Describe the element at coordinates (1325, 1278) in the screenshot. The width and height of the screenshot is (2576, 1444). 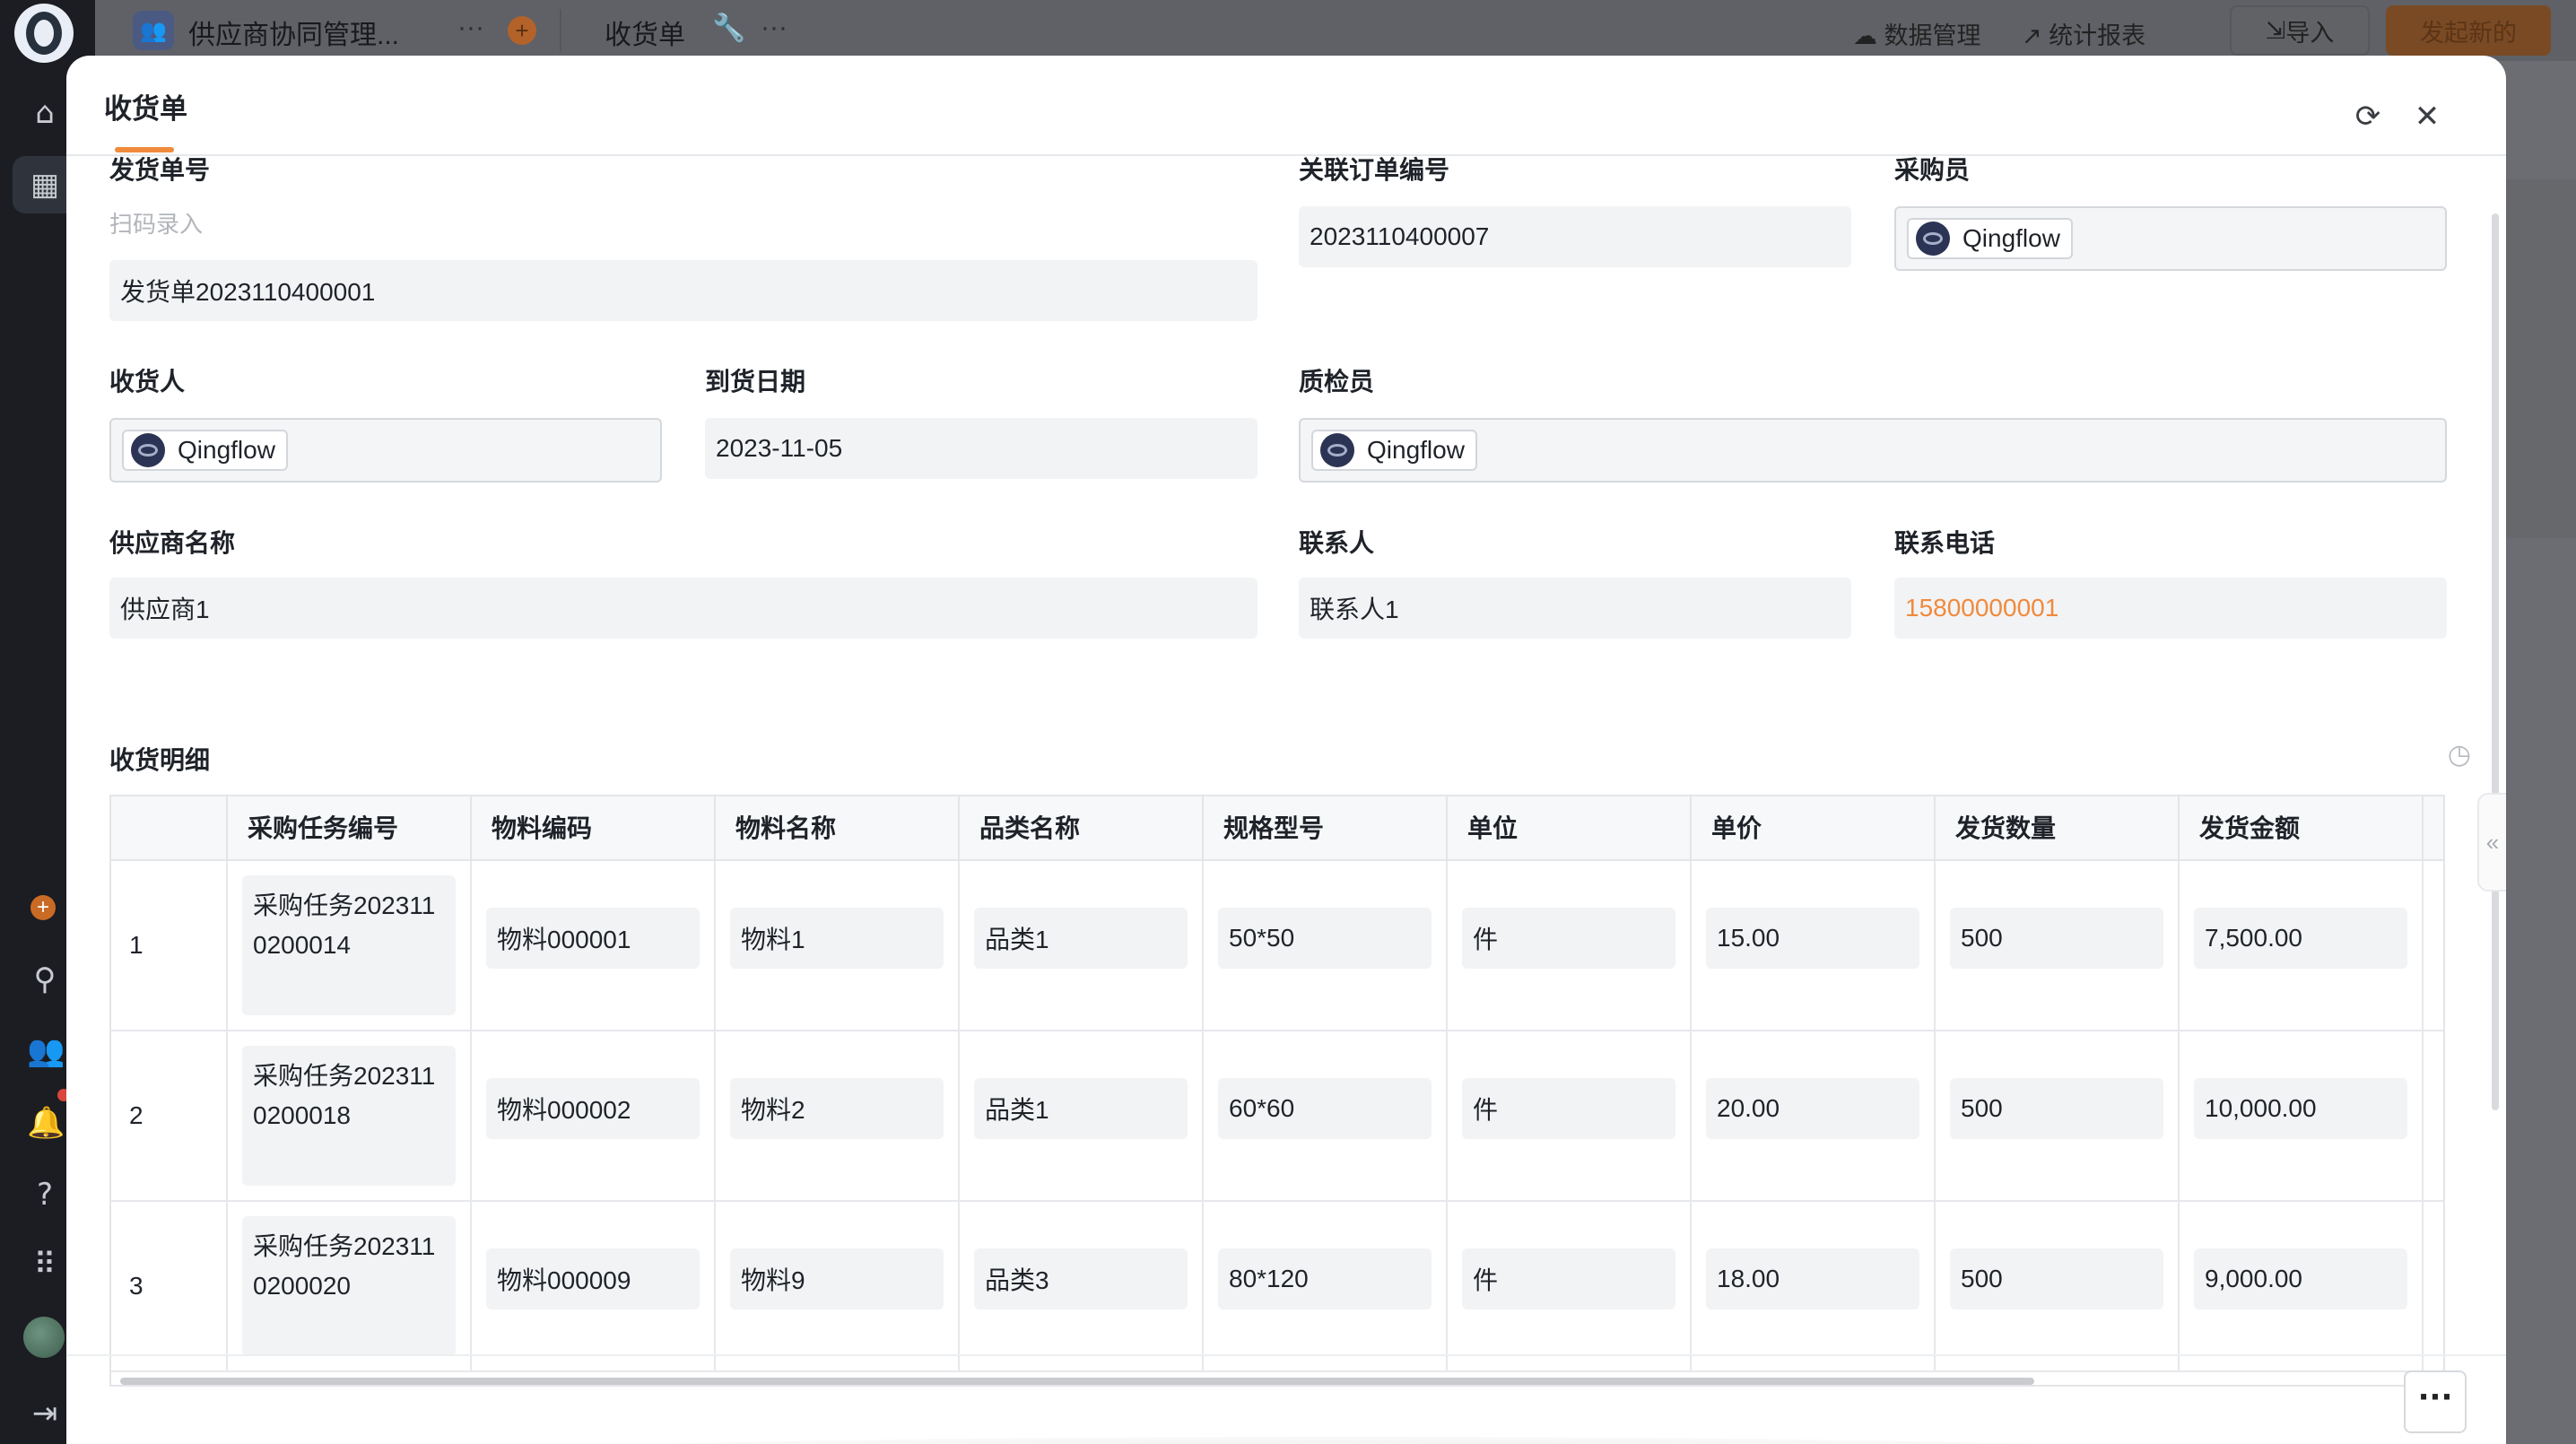
I see `spec-value: 80*120` at that location.